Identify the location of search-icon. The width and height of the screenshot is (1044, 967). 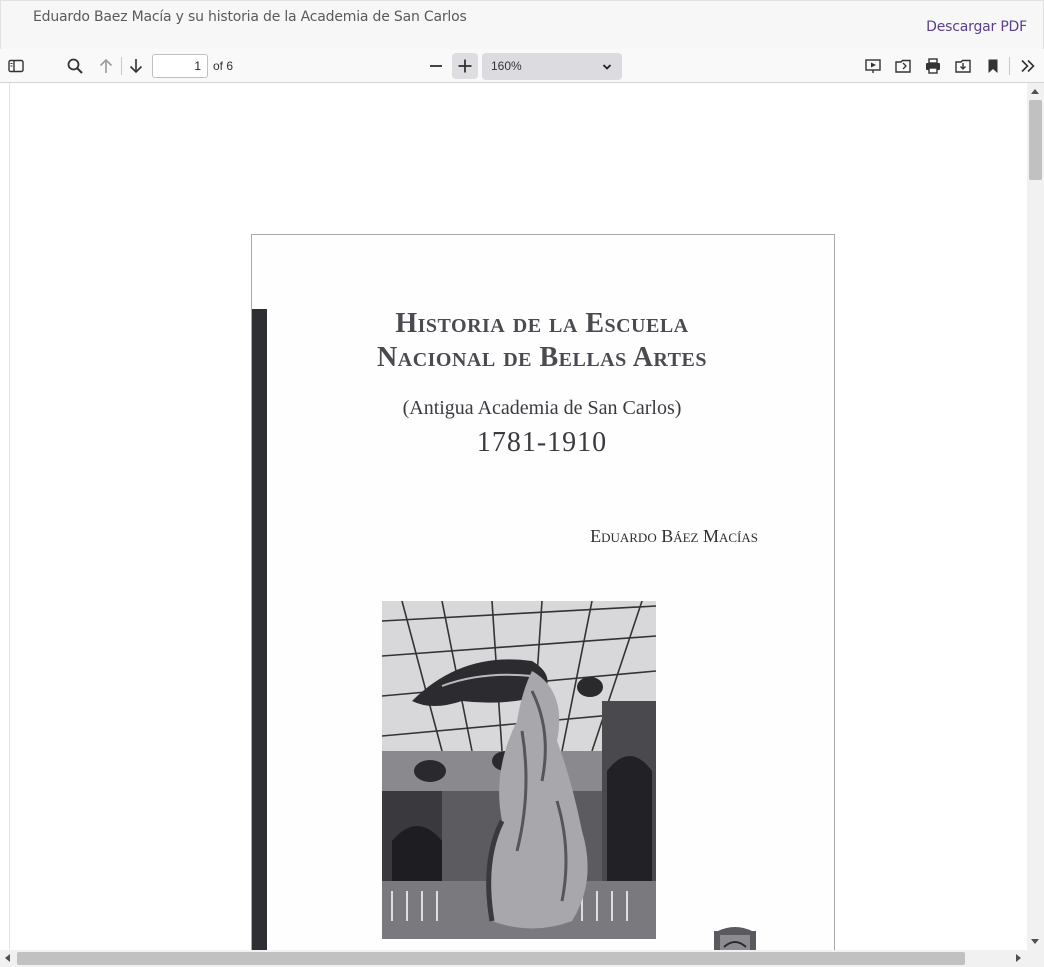
(75, 66).